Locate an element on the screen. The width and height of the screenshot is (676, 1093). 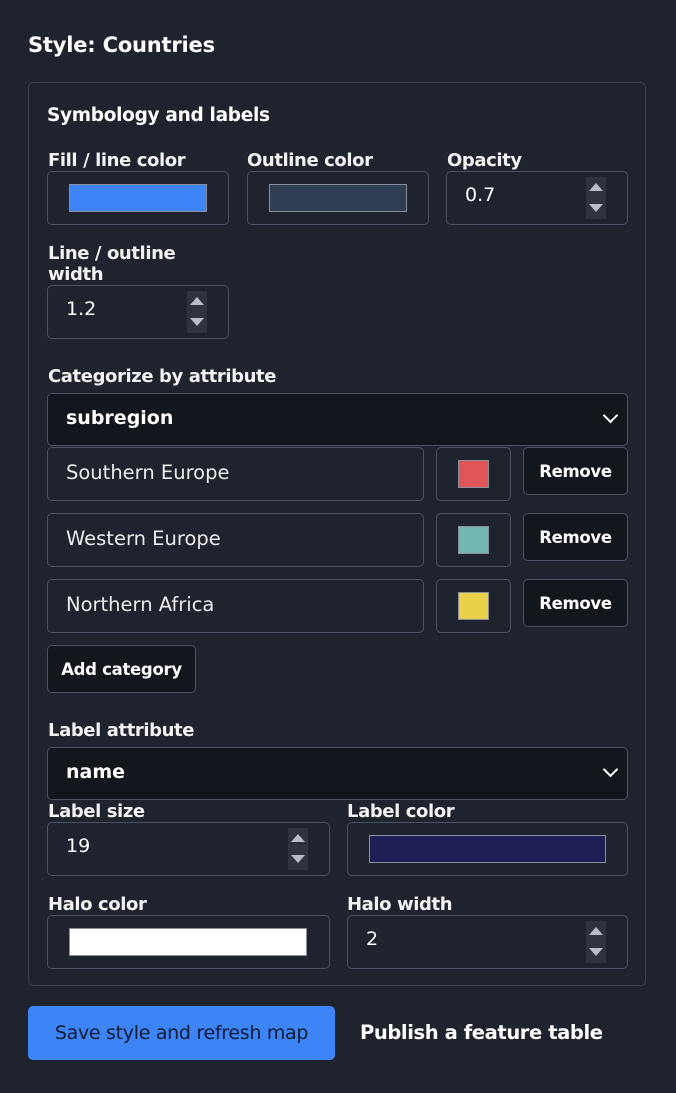
label-attribute-select: name is located at coordinates (337, 773).